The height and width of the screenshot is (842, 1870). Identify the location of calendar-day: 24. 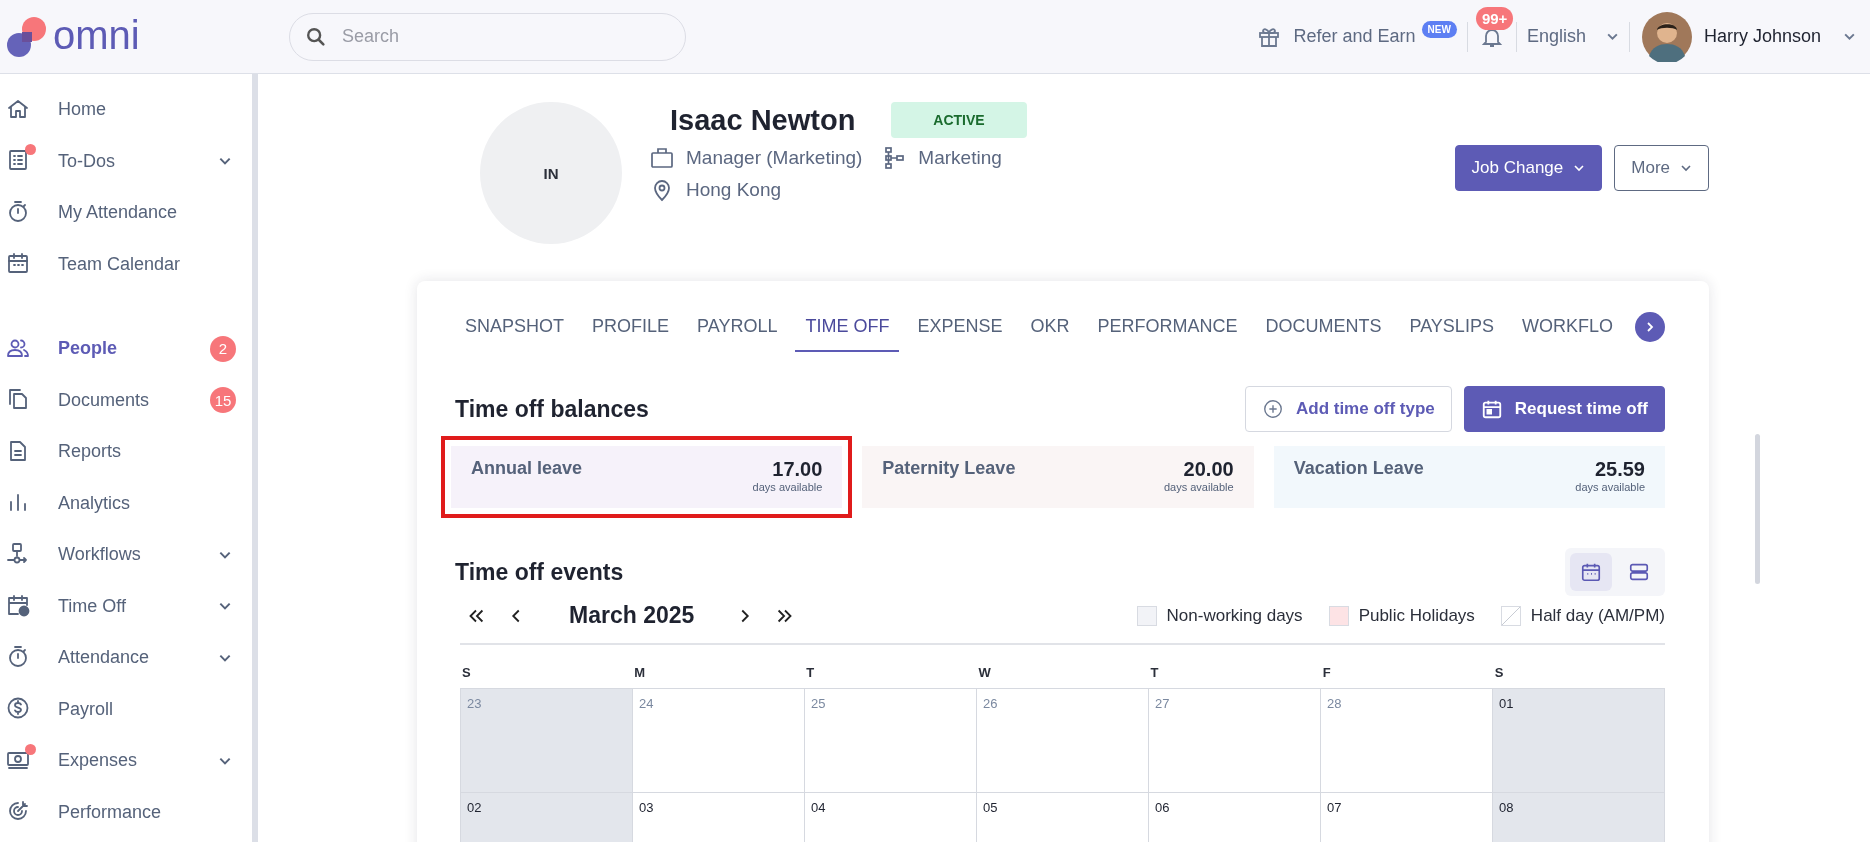
(719, 741).